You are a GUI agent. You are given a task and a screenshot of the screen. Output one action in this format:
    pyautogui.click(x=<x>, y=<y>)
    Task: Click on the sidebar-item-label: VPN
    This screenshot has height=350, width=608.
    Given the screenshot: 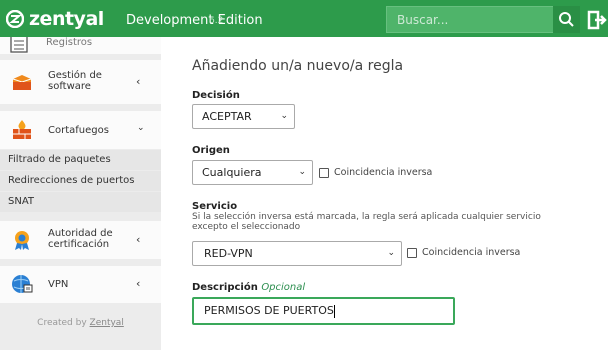 What is the action you would take?
    pyautogui.click(x=58, y=284)
    